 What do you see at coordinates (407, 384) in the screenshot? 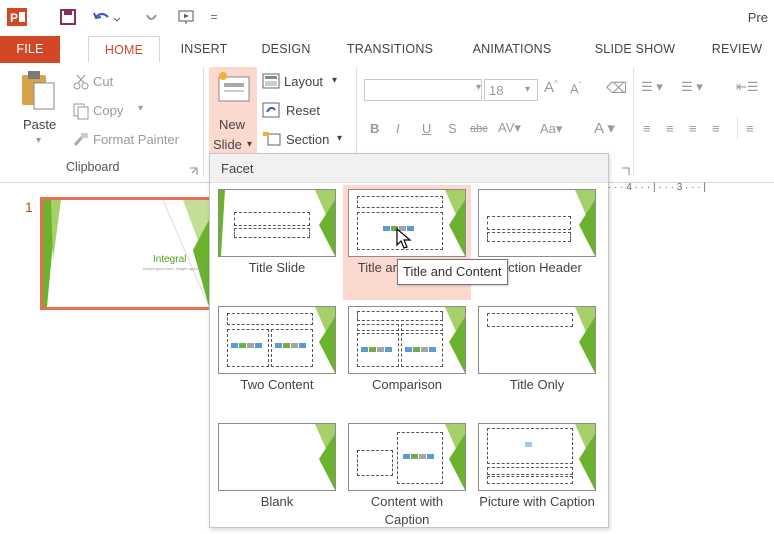
I see `layout-label: Comparison` at bounding box center [407, 384].